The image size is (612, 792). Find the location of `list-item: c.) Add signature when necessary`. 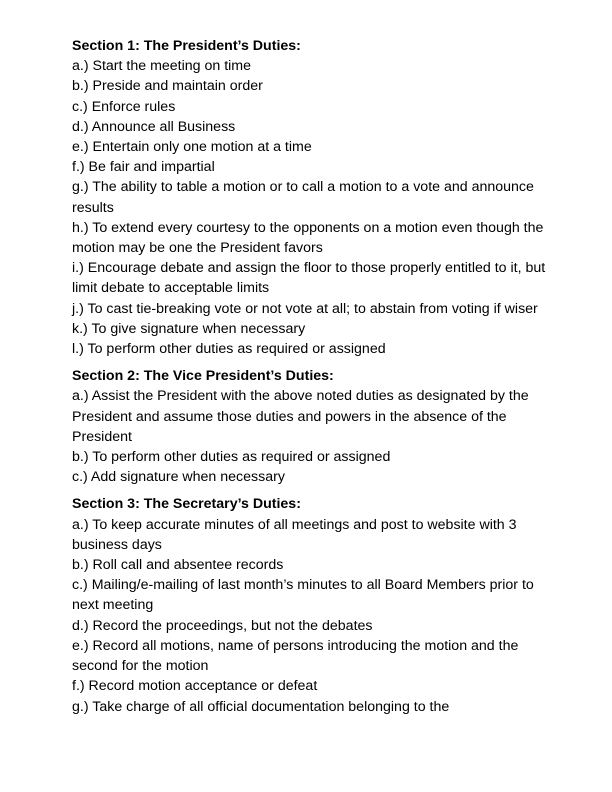

list-item: c.) Add signature when necessary is located at coordinates (178, 477).